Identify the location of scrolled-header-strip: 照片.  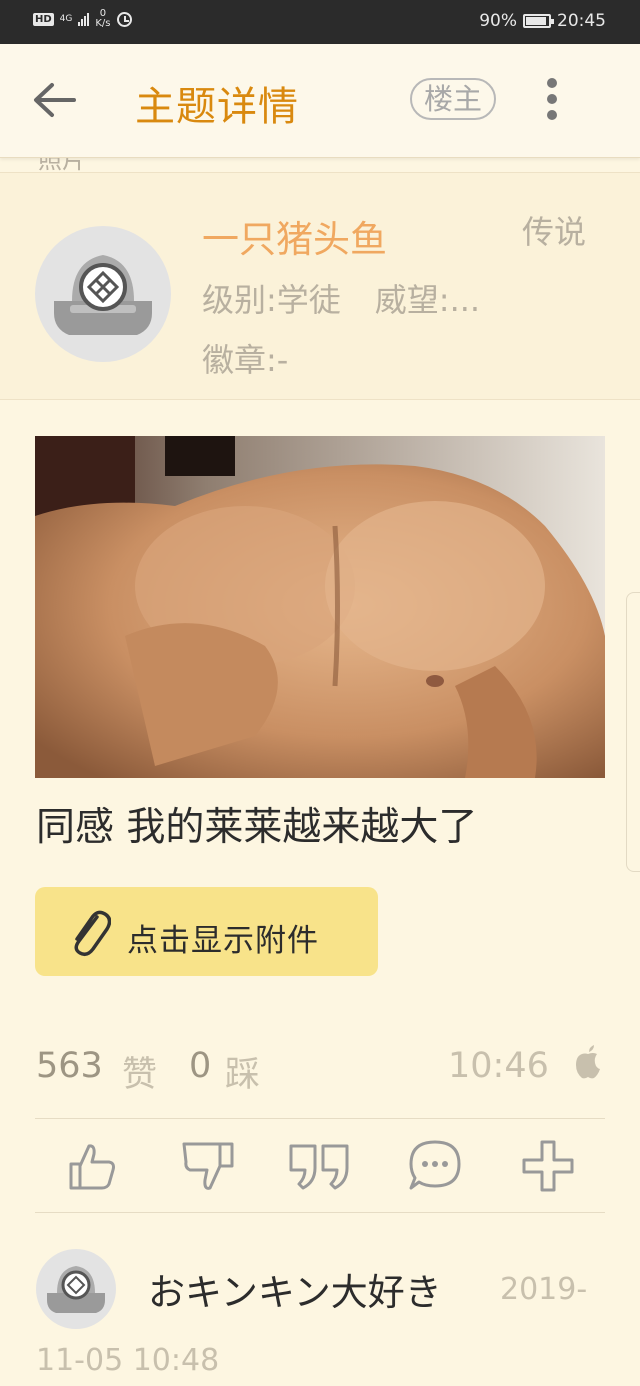
(320, 165).